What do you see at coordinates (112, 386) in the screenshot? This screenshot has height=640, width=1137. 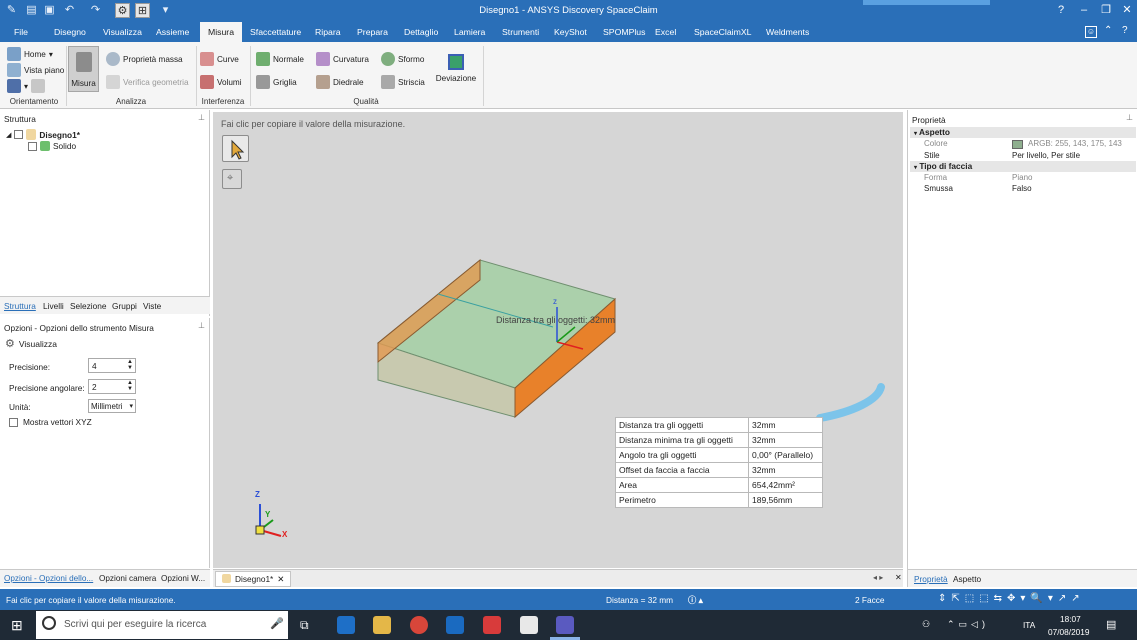 I see `precisione-angolare-stepper: 2 ▲ ▼` at bounding box center [112, 386].